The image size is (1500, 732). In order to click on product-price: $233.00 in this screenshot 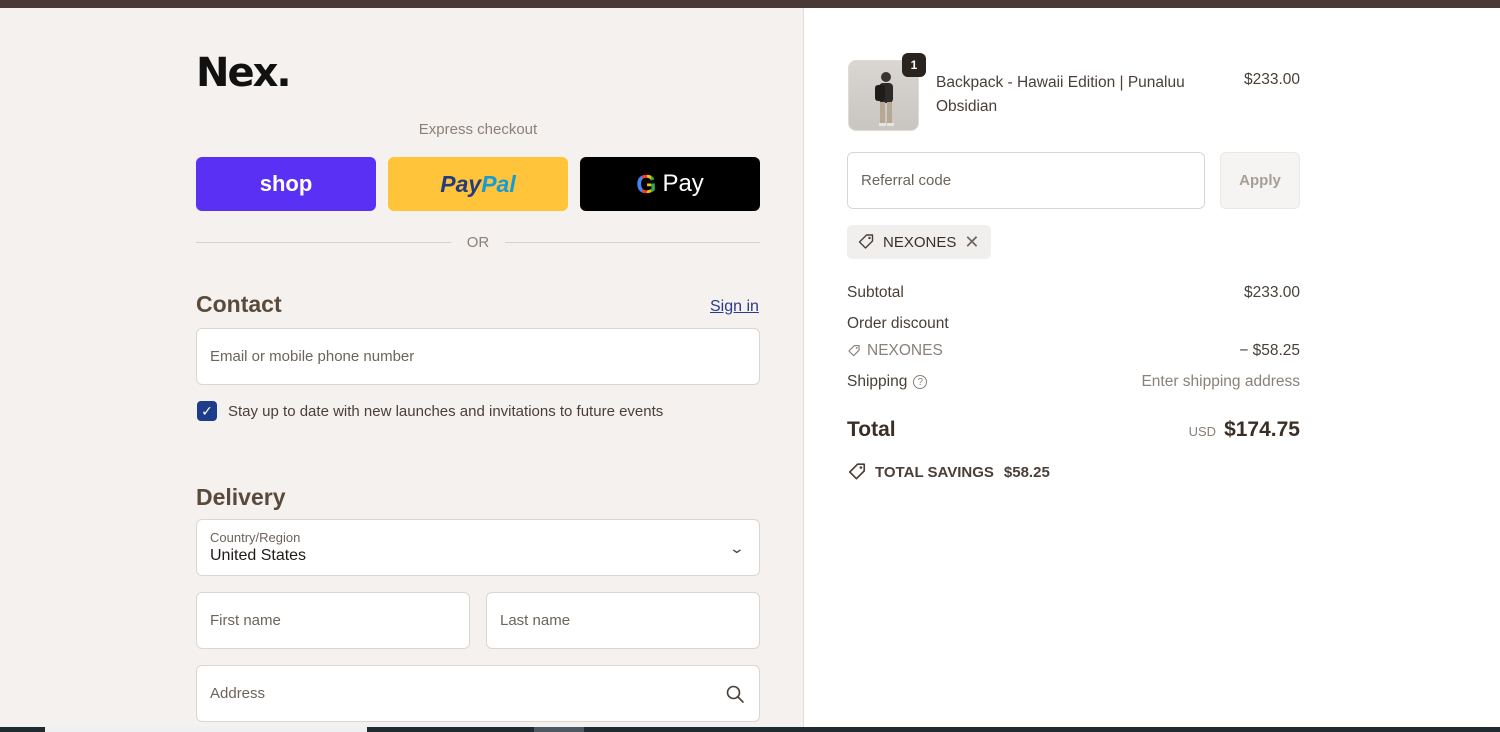, I will do `click(1271, 79)`.